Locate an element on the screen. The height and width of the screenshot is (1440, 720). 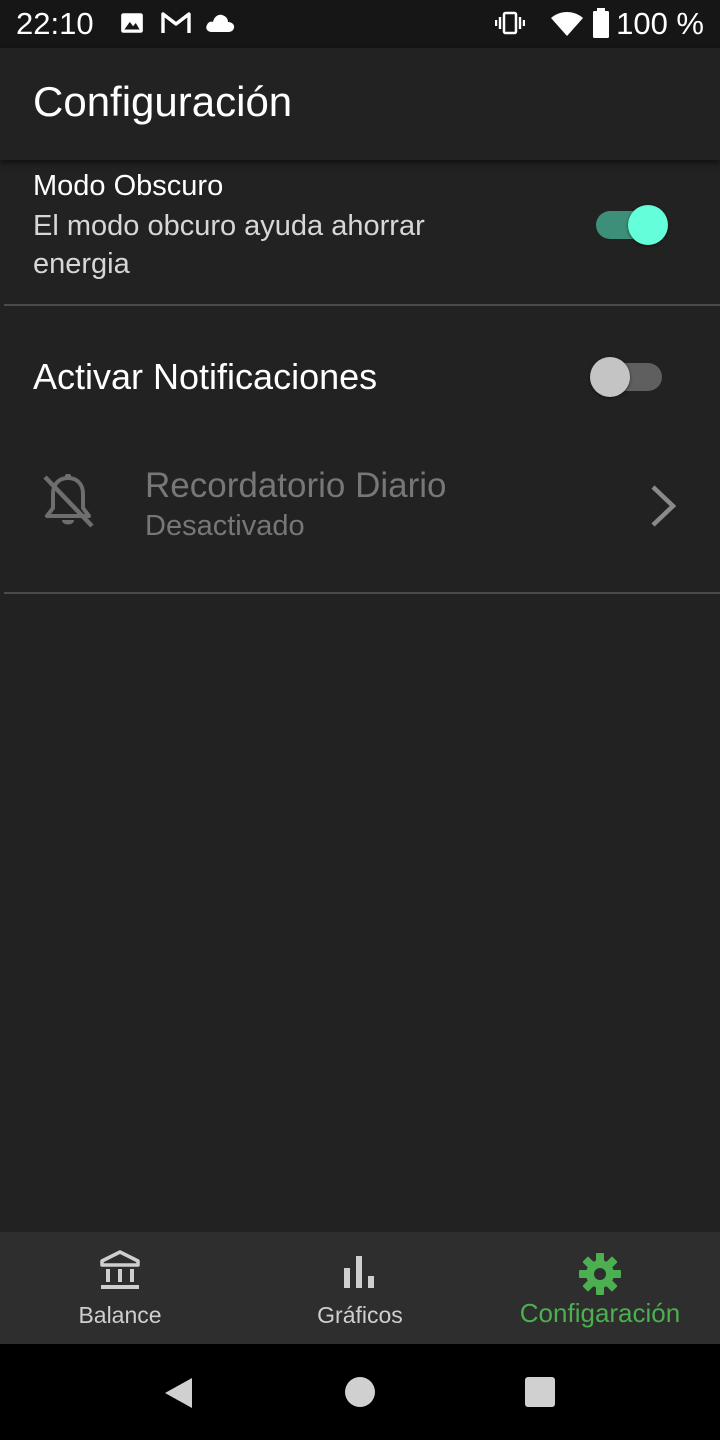
battery-icon is located at coordinates (601, 23).